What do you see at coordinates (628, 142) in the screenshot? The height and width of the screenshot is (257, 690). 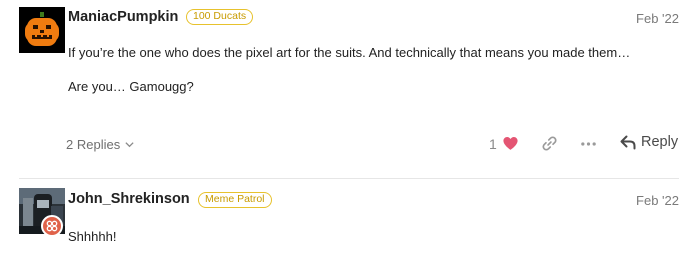 I see `reply-arrow-icon` at bounding box center [628, 142].